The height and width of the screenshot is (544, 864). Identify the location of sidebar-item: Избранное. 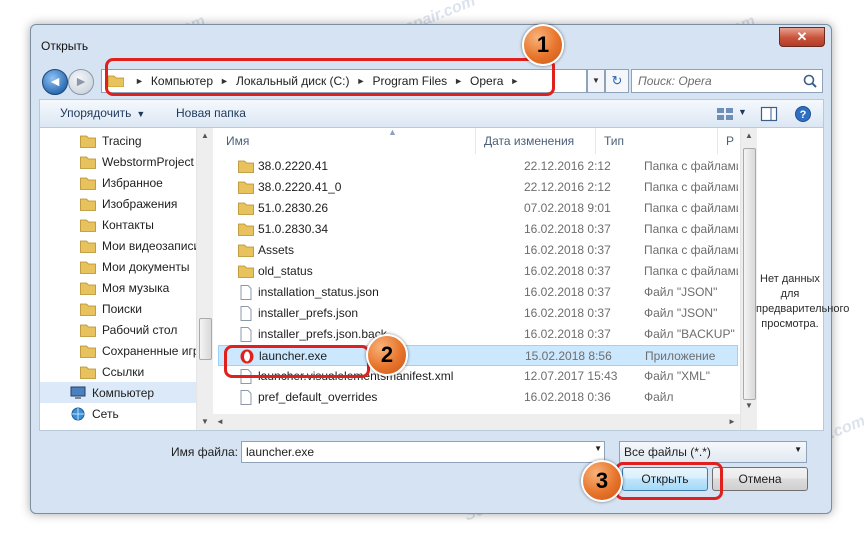
(119, 182).